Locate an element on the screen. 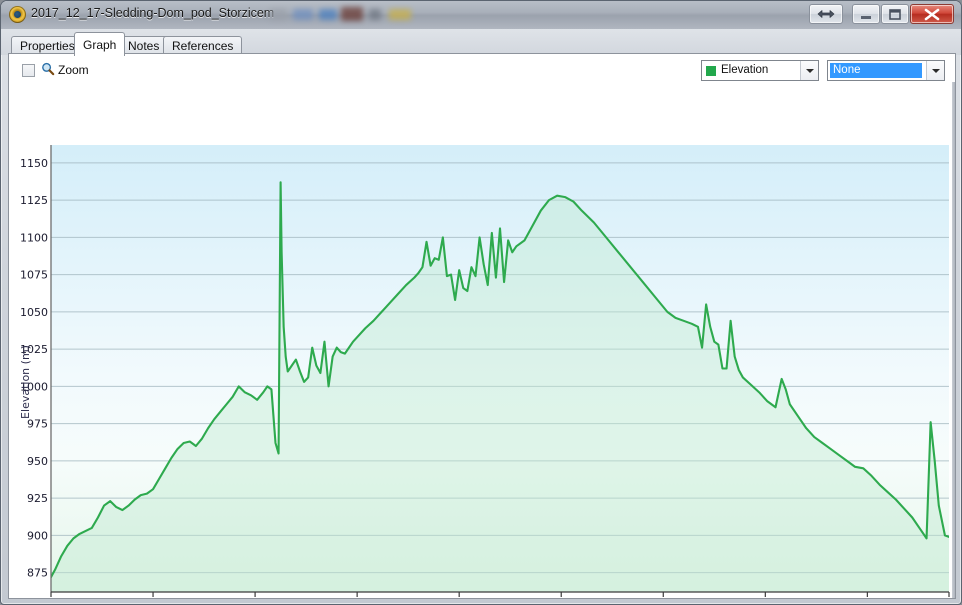 The width and height of the screenshot is (962, 605). plot-right-edge is located at coordinates (953, 340).